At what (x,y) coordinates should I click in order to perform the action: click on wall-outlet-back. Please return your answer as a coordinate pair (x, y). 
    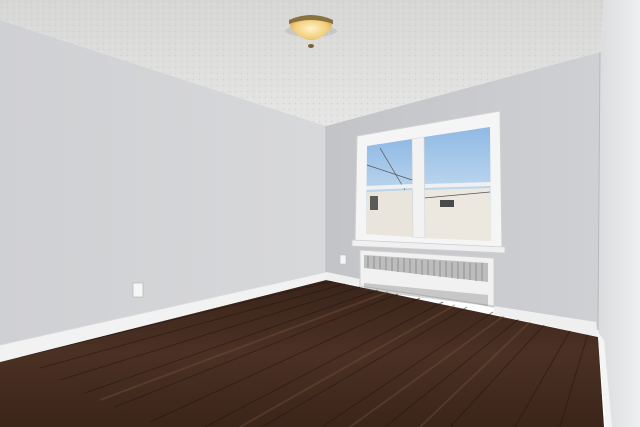
    Looking at the image, I should click on (343, 259).